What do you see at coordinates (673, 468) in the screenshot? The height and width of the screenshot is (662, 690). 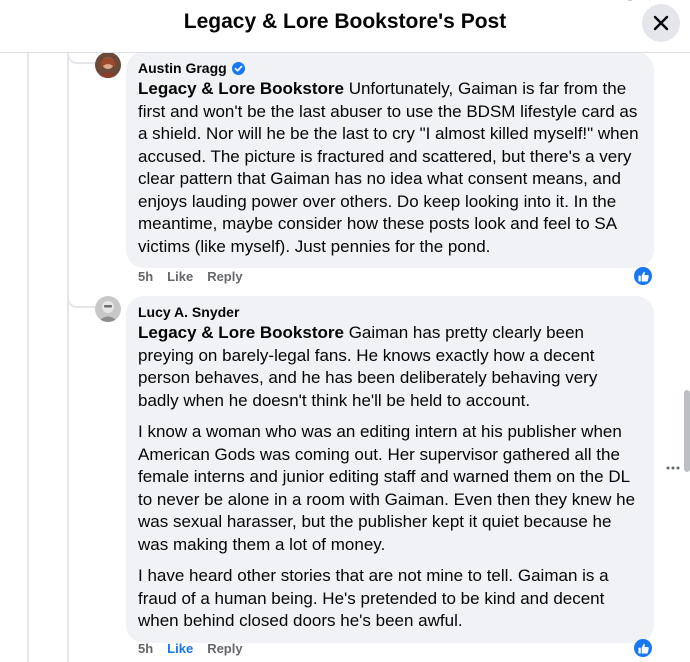 I see `more-dots-icon` at bounding box center [673, 468].